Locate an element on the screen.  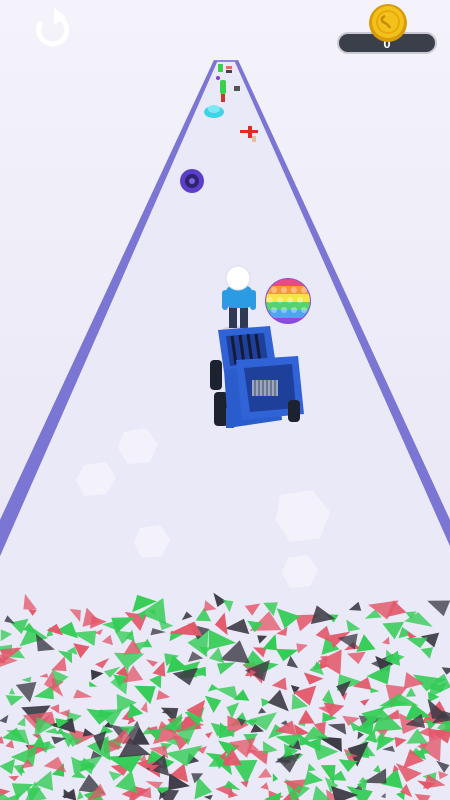
restart-button is located at coordinates (53, 27).